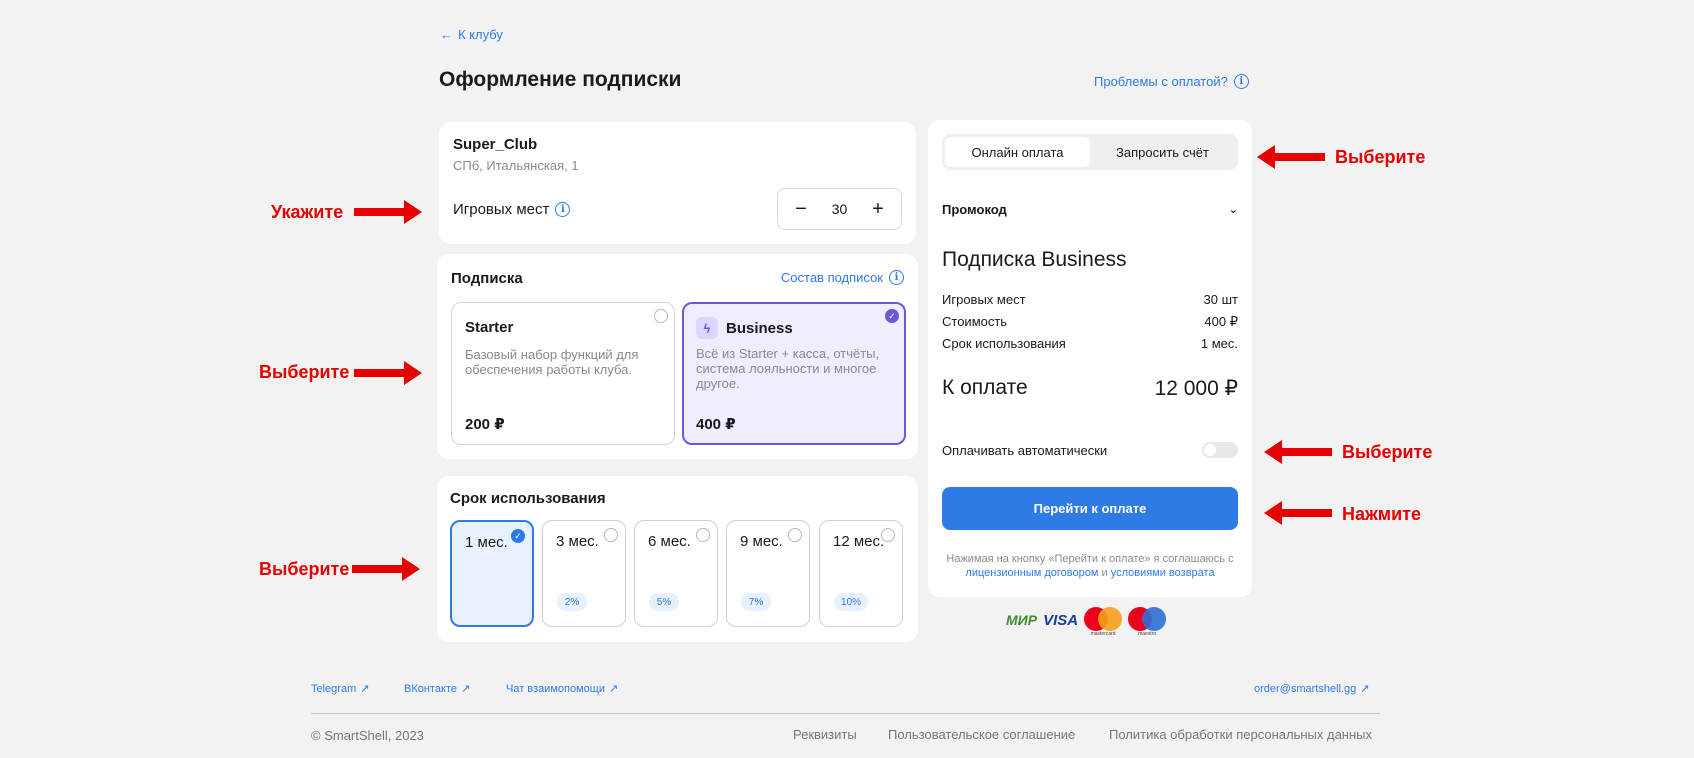 The height and width of the screenshot is (758, 1694). Describe the element at coordinates (825, 734) in the screenshot. I see `footer-link-requisites: Реквизиты` at that location.